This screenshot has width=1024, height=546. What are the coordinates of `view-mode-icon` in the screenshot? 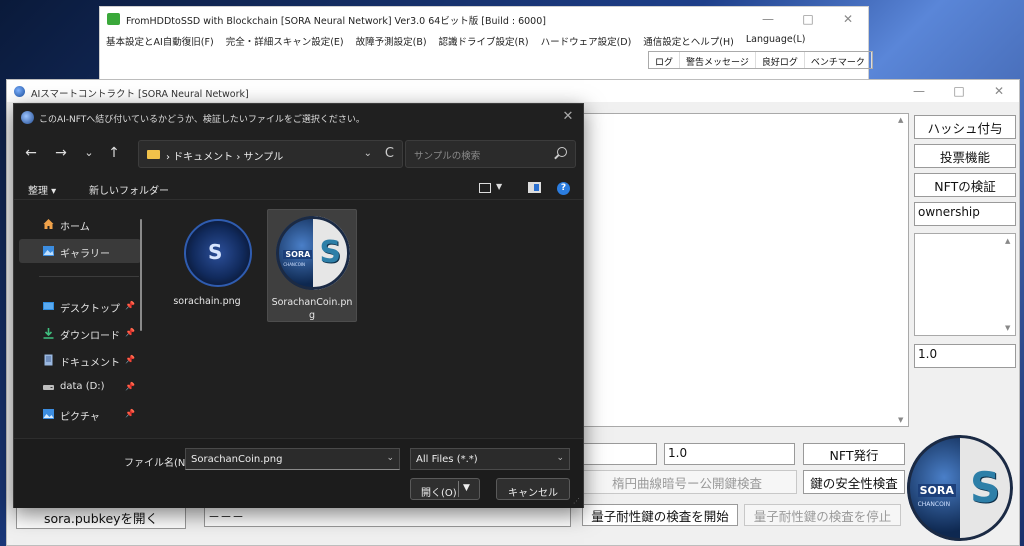 It's located at (485, 188).